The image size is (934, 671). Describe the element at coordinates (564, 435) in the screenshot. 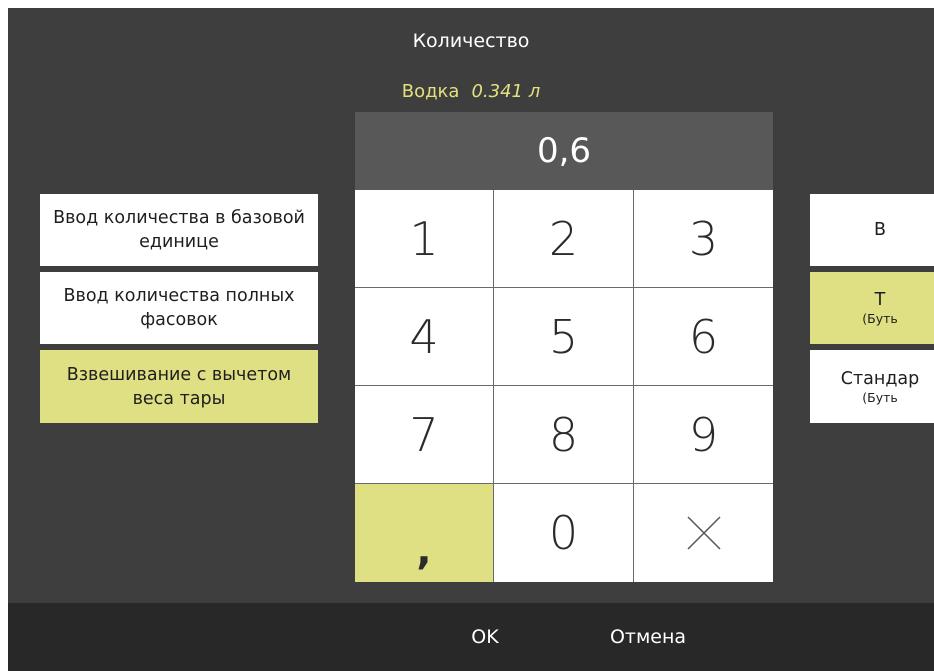

I see `key-8: 8` at that location.